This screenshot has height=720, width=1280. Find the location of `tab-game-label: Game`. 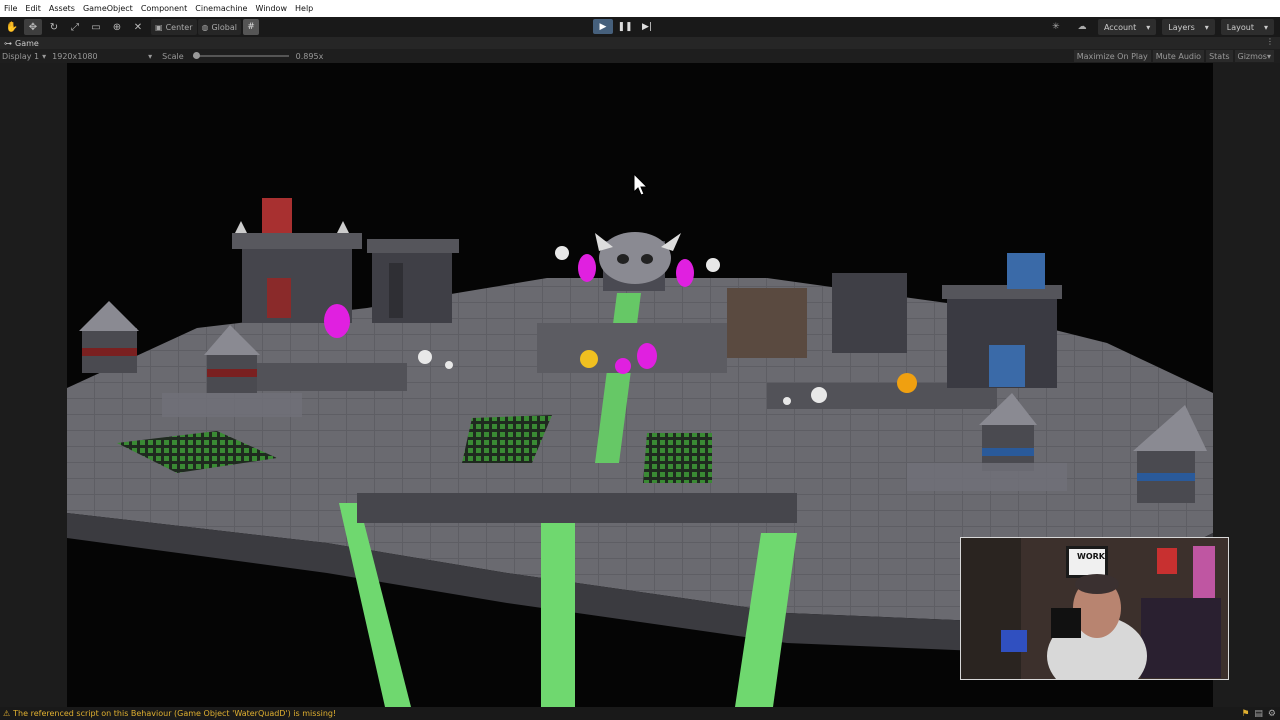

tab-game-label: Game is located at coordinates (27, 43).